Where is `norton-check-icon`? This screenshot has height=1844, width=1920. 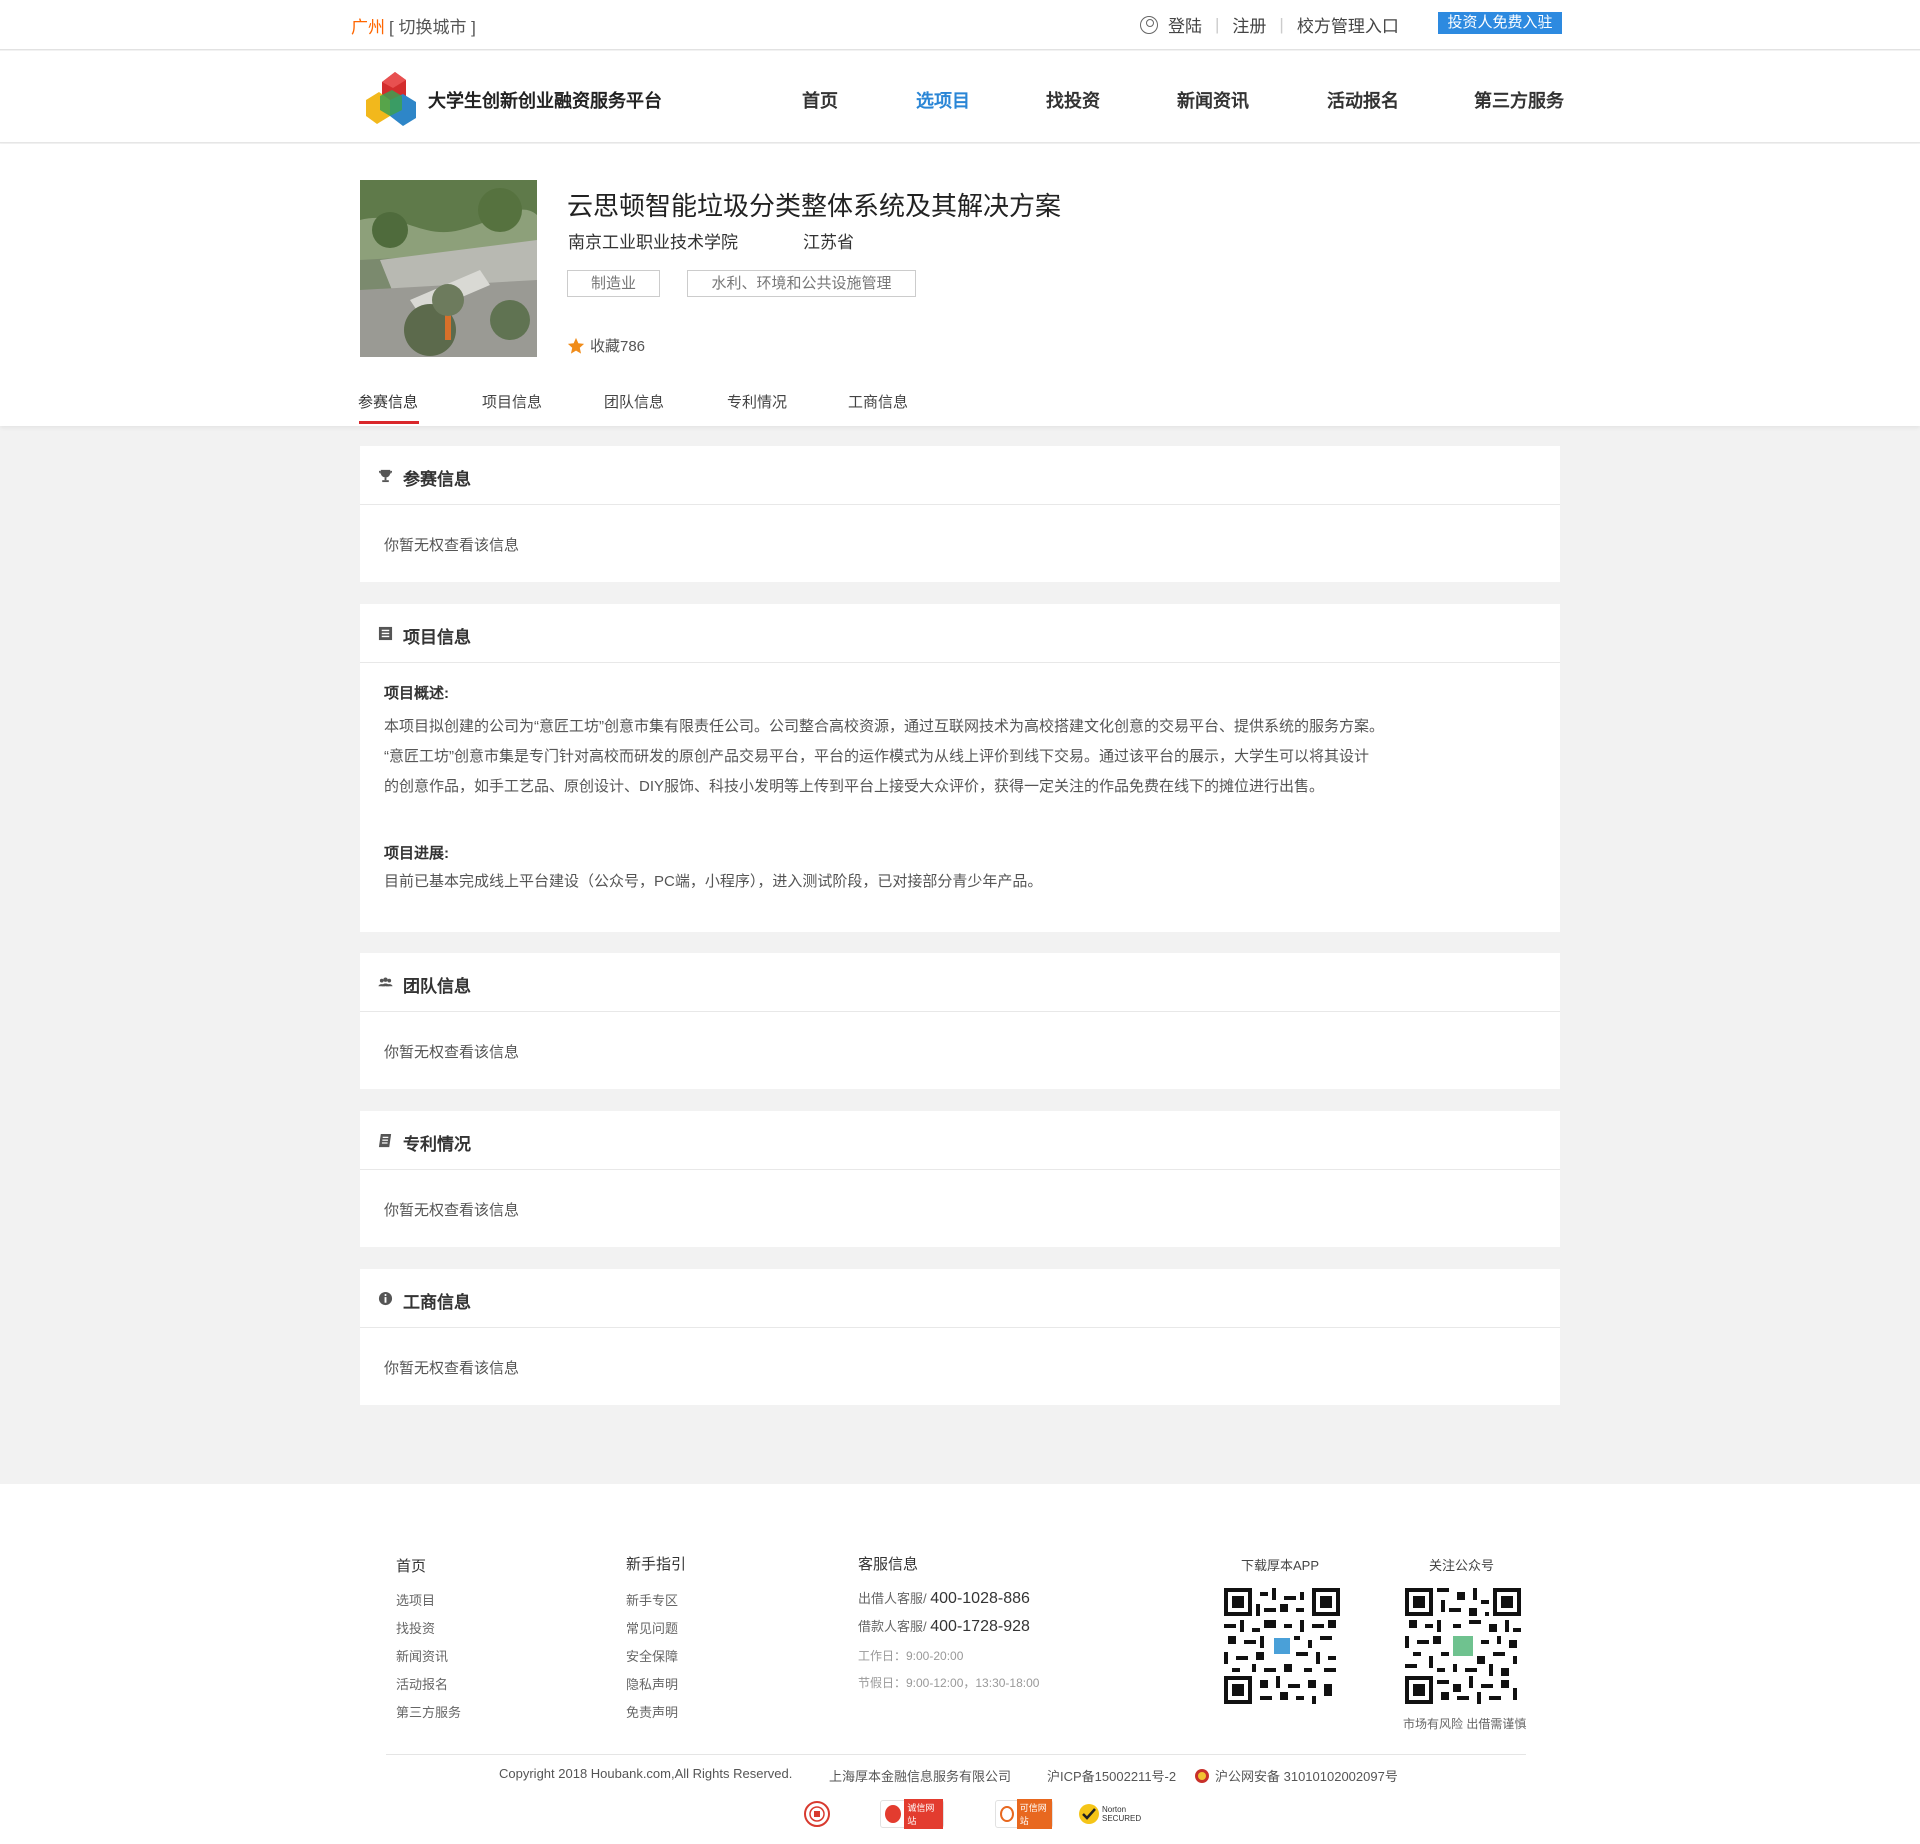 norton-check-icon is located at coordinates (1089, 1814).